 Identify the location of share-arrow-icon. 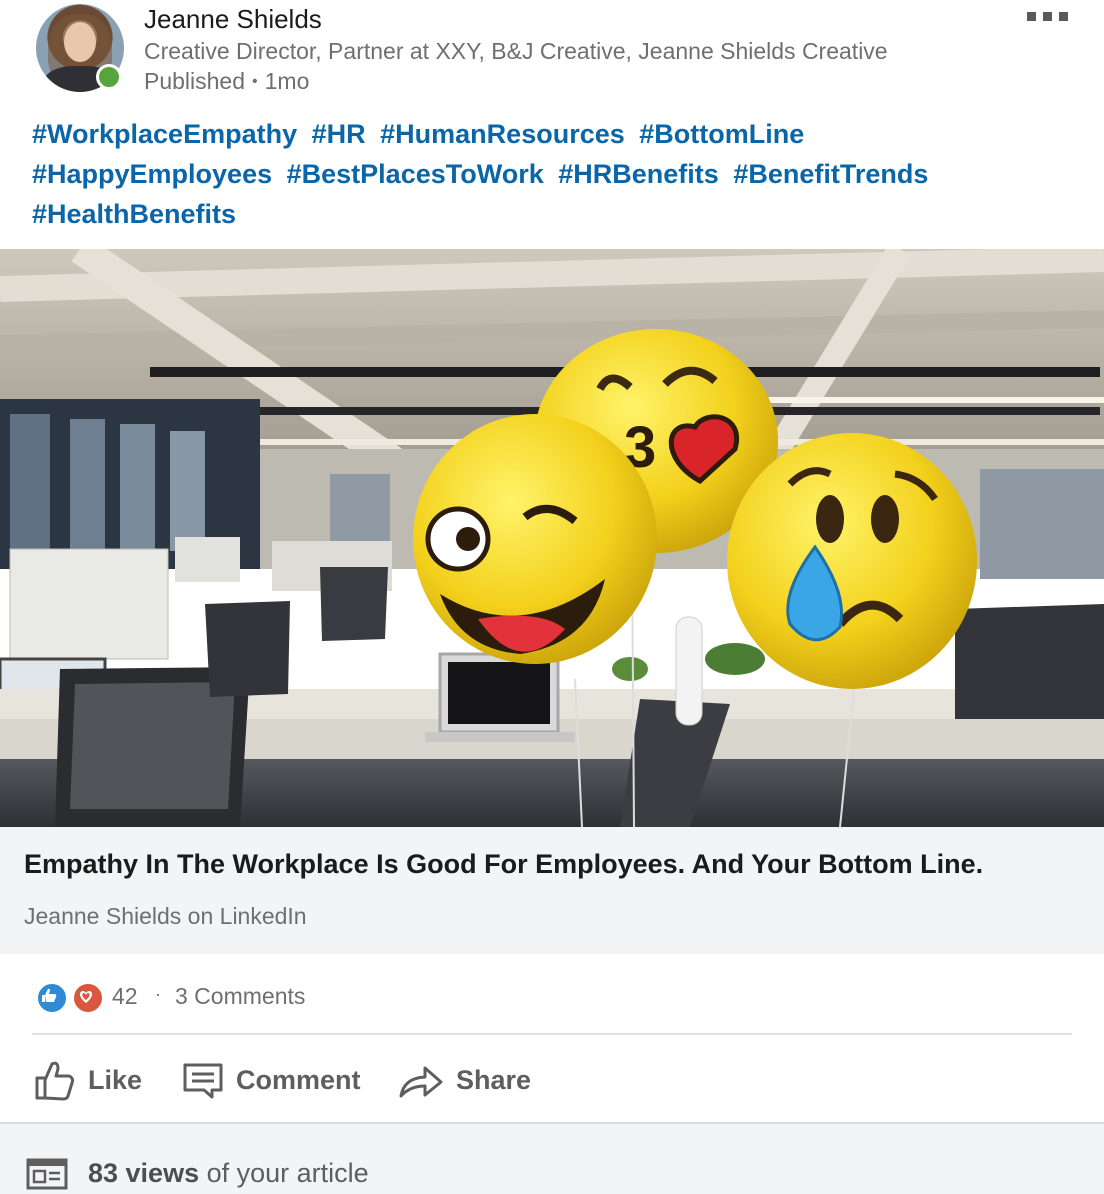
(421, 1082).